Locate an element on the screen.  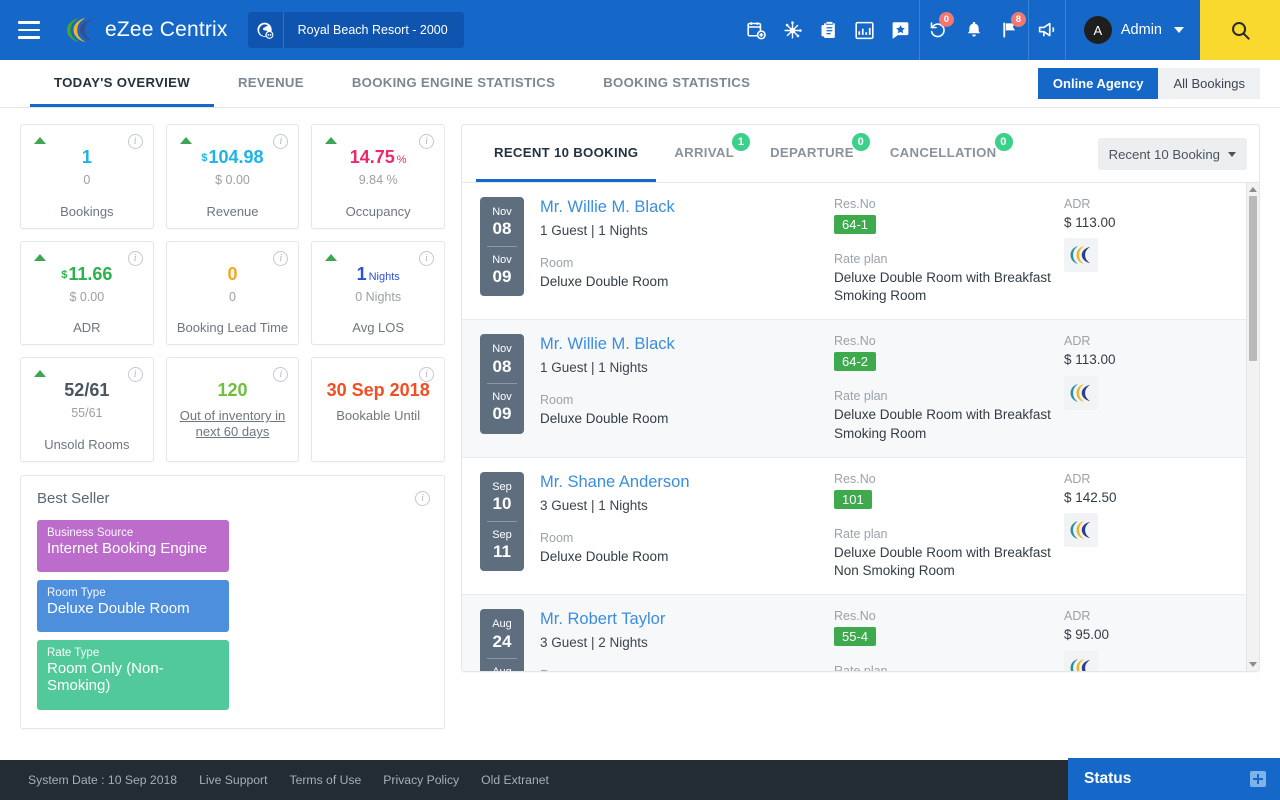
panel-tab-cancellation: CANCELLATION 0 is located at coordinates (943, 153).